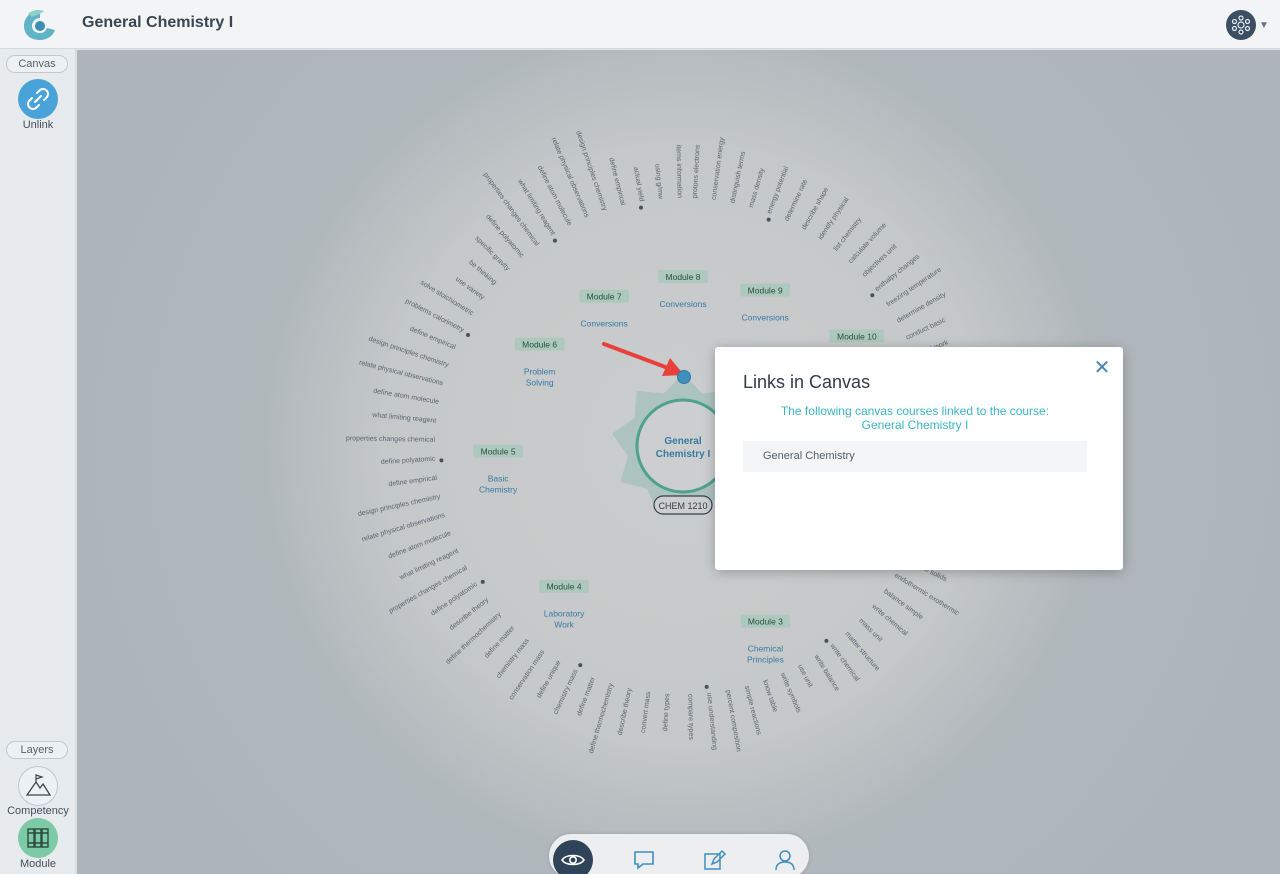  I want to click on eye-icon, so click(573, 860).